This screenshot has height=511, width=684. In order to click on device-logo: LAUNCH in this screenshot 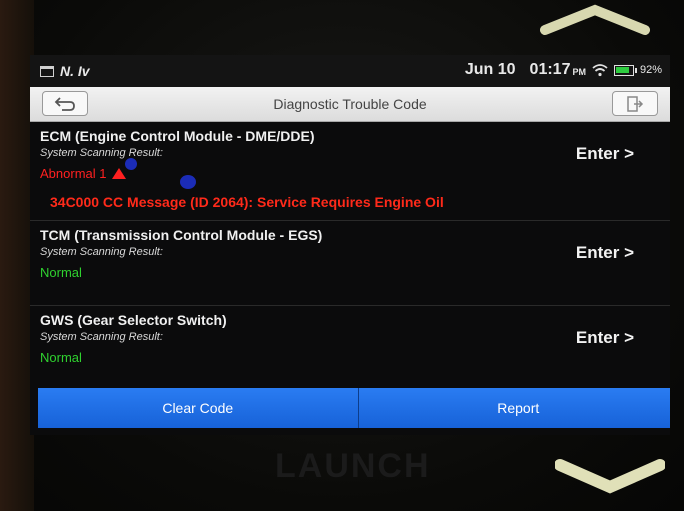, I will do `click(353, 466)`.